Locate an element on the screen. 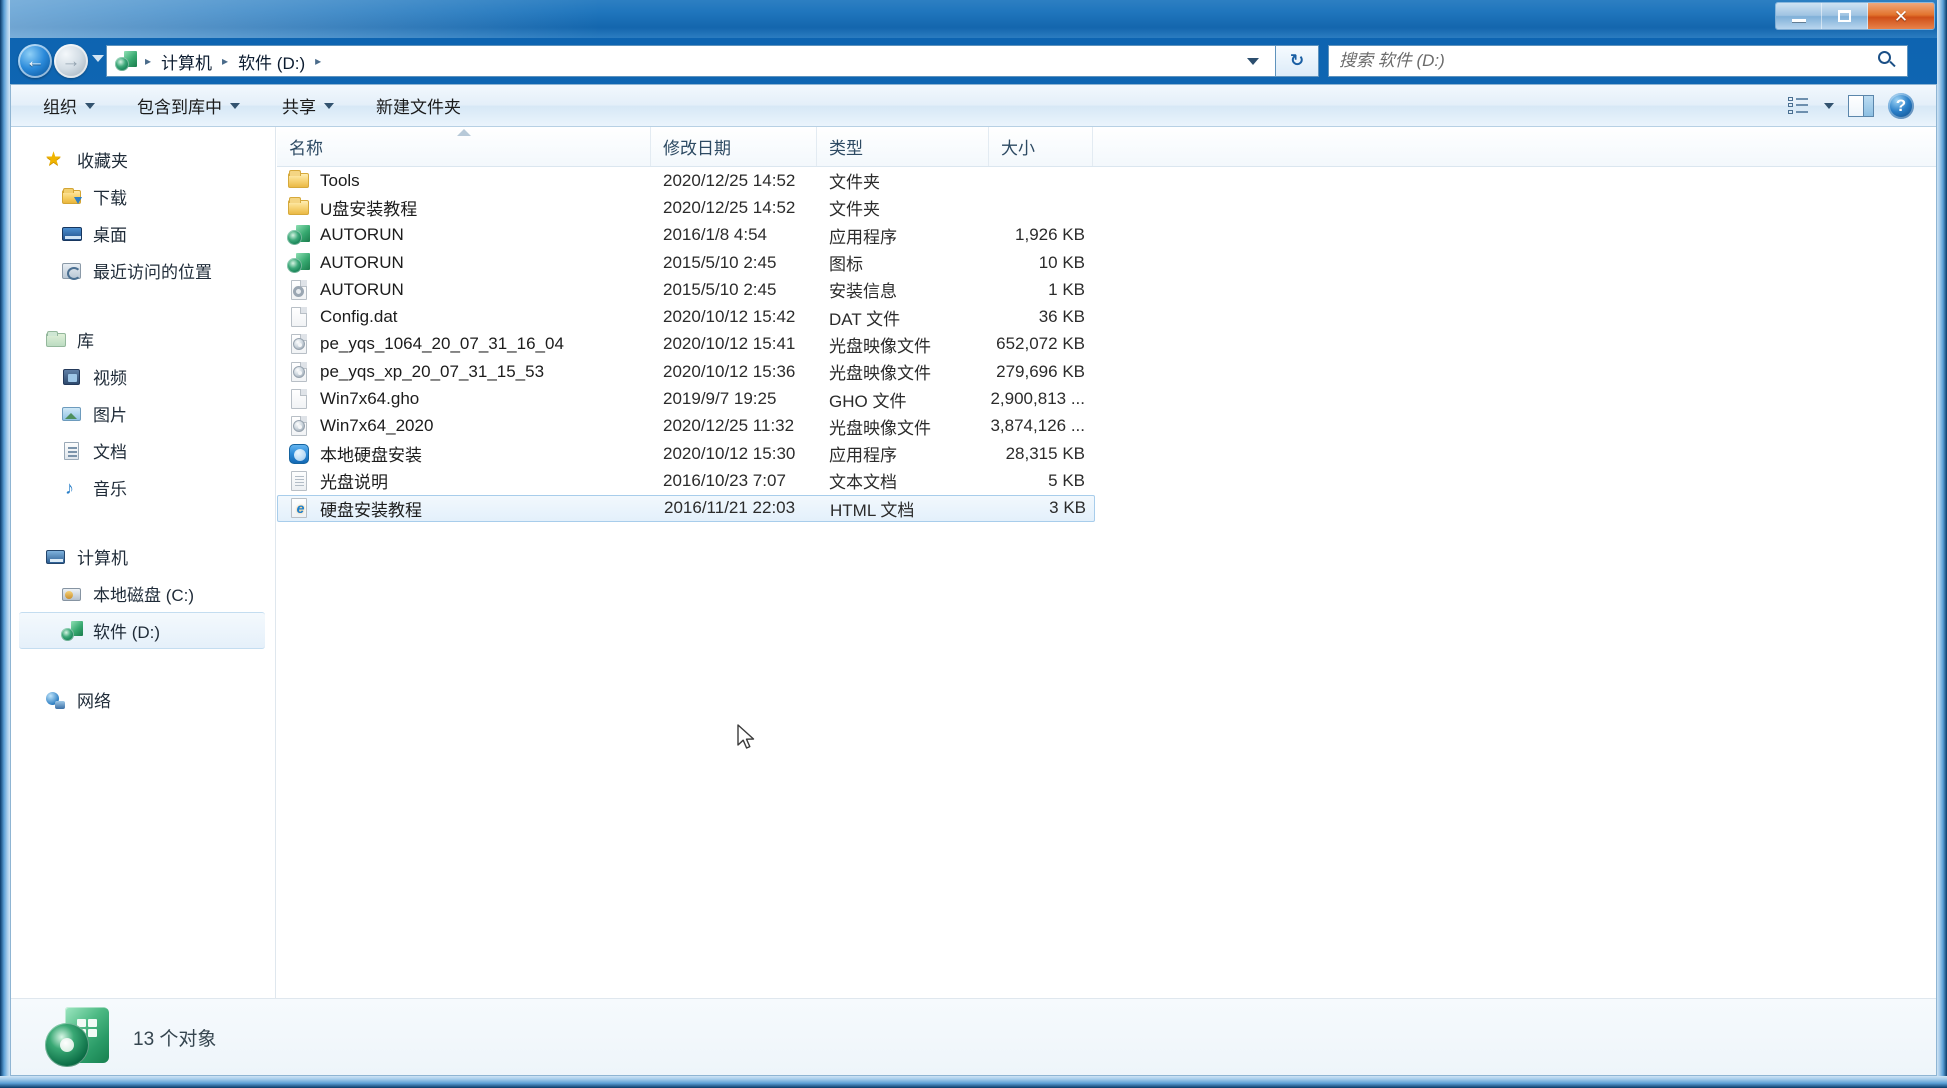  sidebar-item-label: 本地磁盘 (C:) is located at coordinates (144, 595).